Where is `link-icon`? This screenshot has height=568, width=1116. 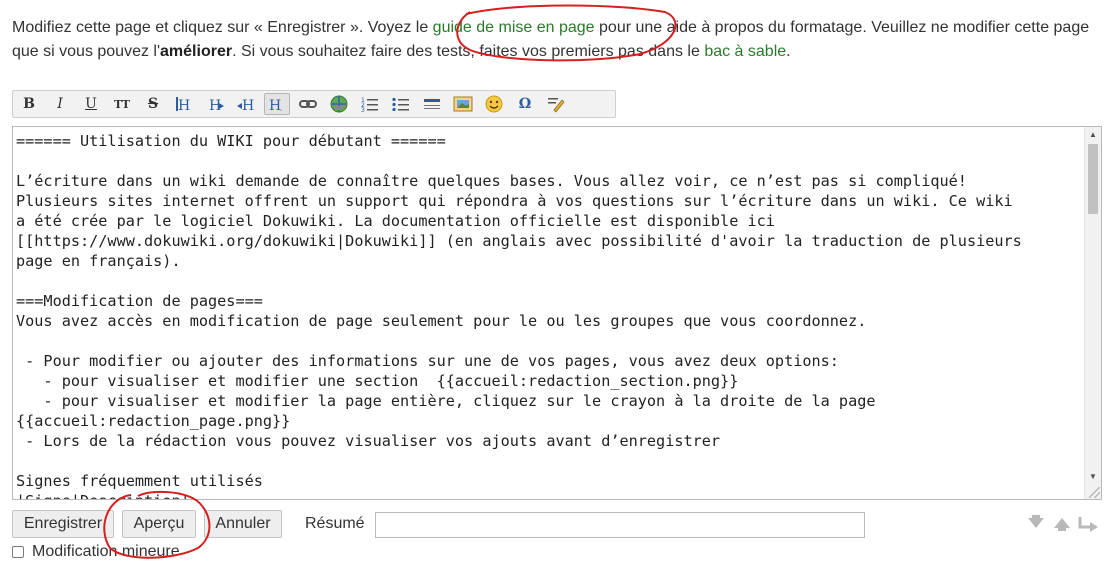 link-icon is located at coordinates (308, 104).